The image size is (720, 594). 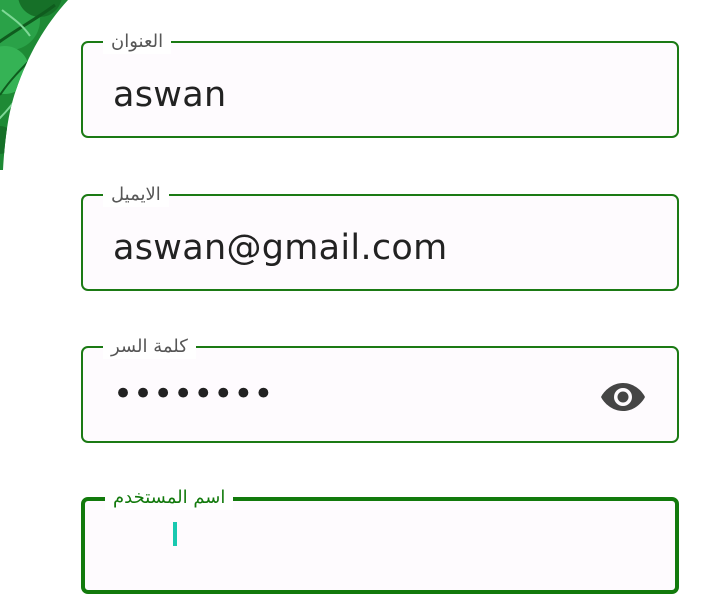 I want to click on email-value: aswan@gmail.com, so click(x=280, y=248).